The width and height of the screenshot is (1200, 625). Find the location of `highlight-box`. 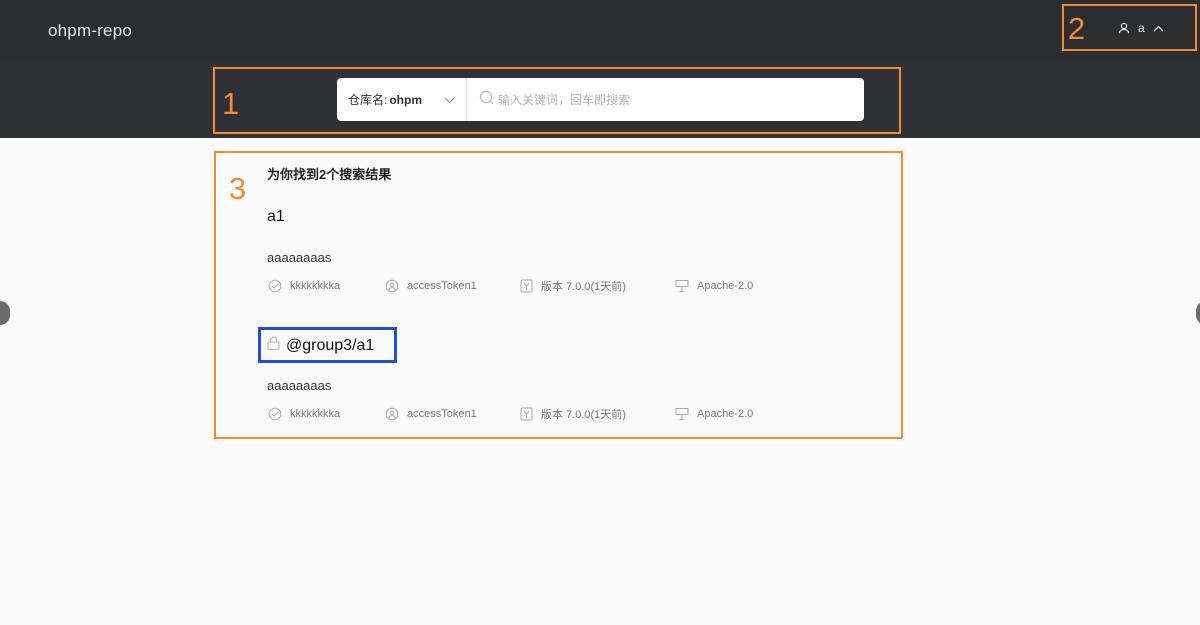

highlight-box is located at coordinates (327, 345).